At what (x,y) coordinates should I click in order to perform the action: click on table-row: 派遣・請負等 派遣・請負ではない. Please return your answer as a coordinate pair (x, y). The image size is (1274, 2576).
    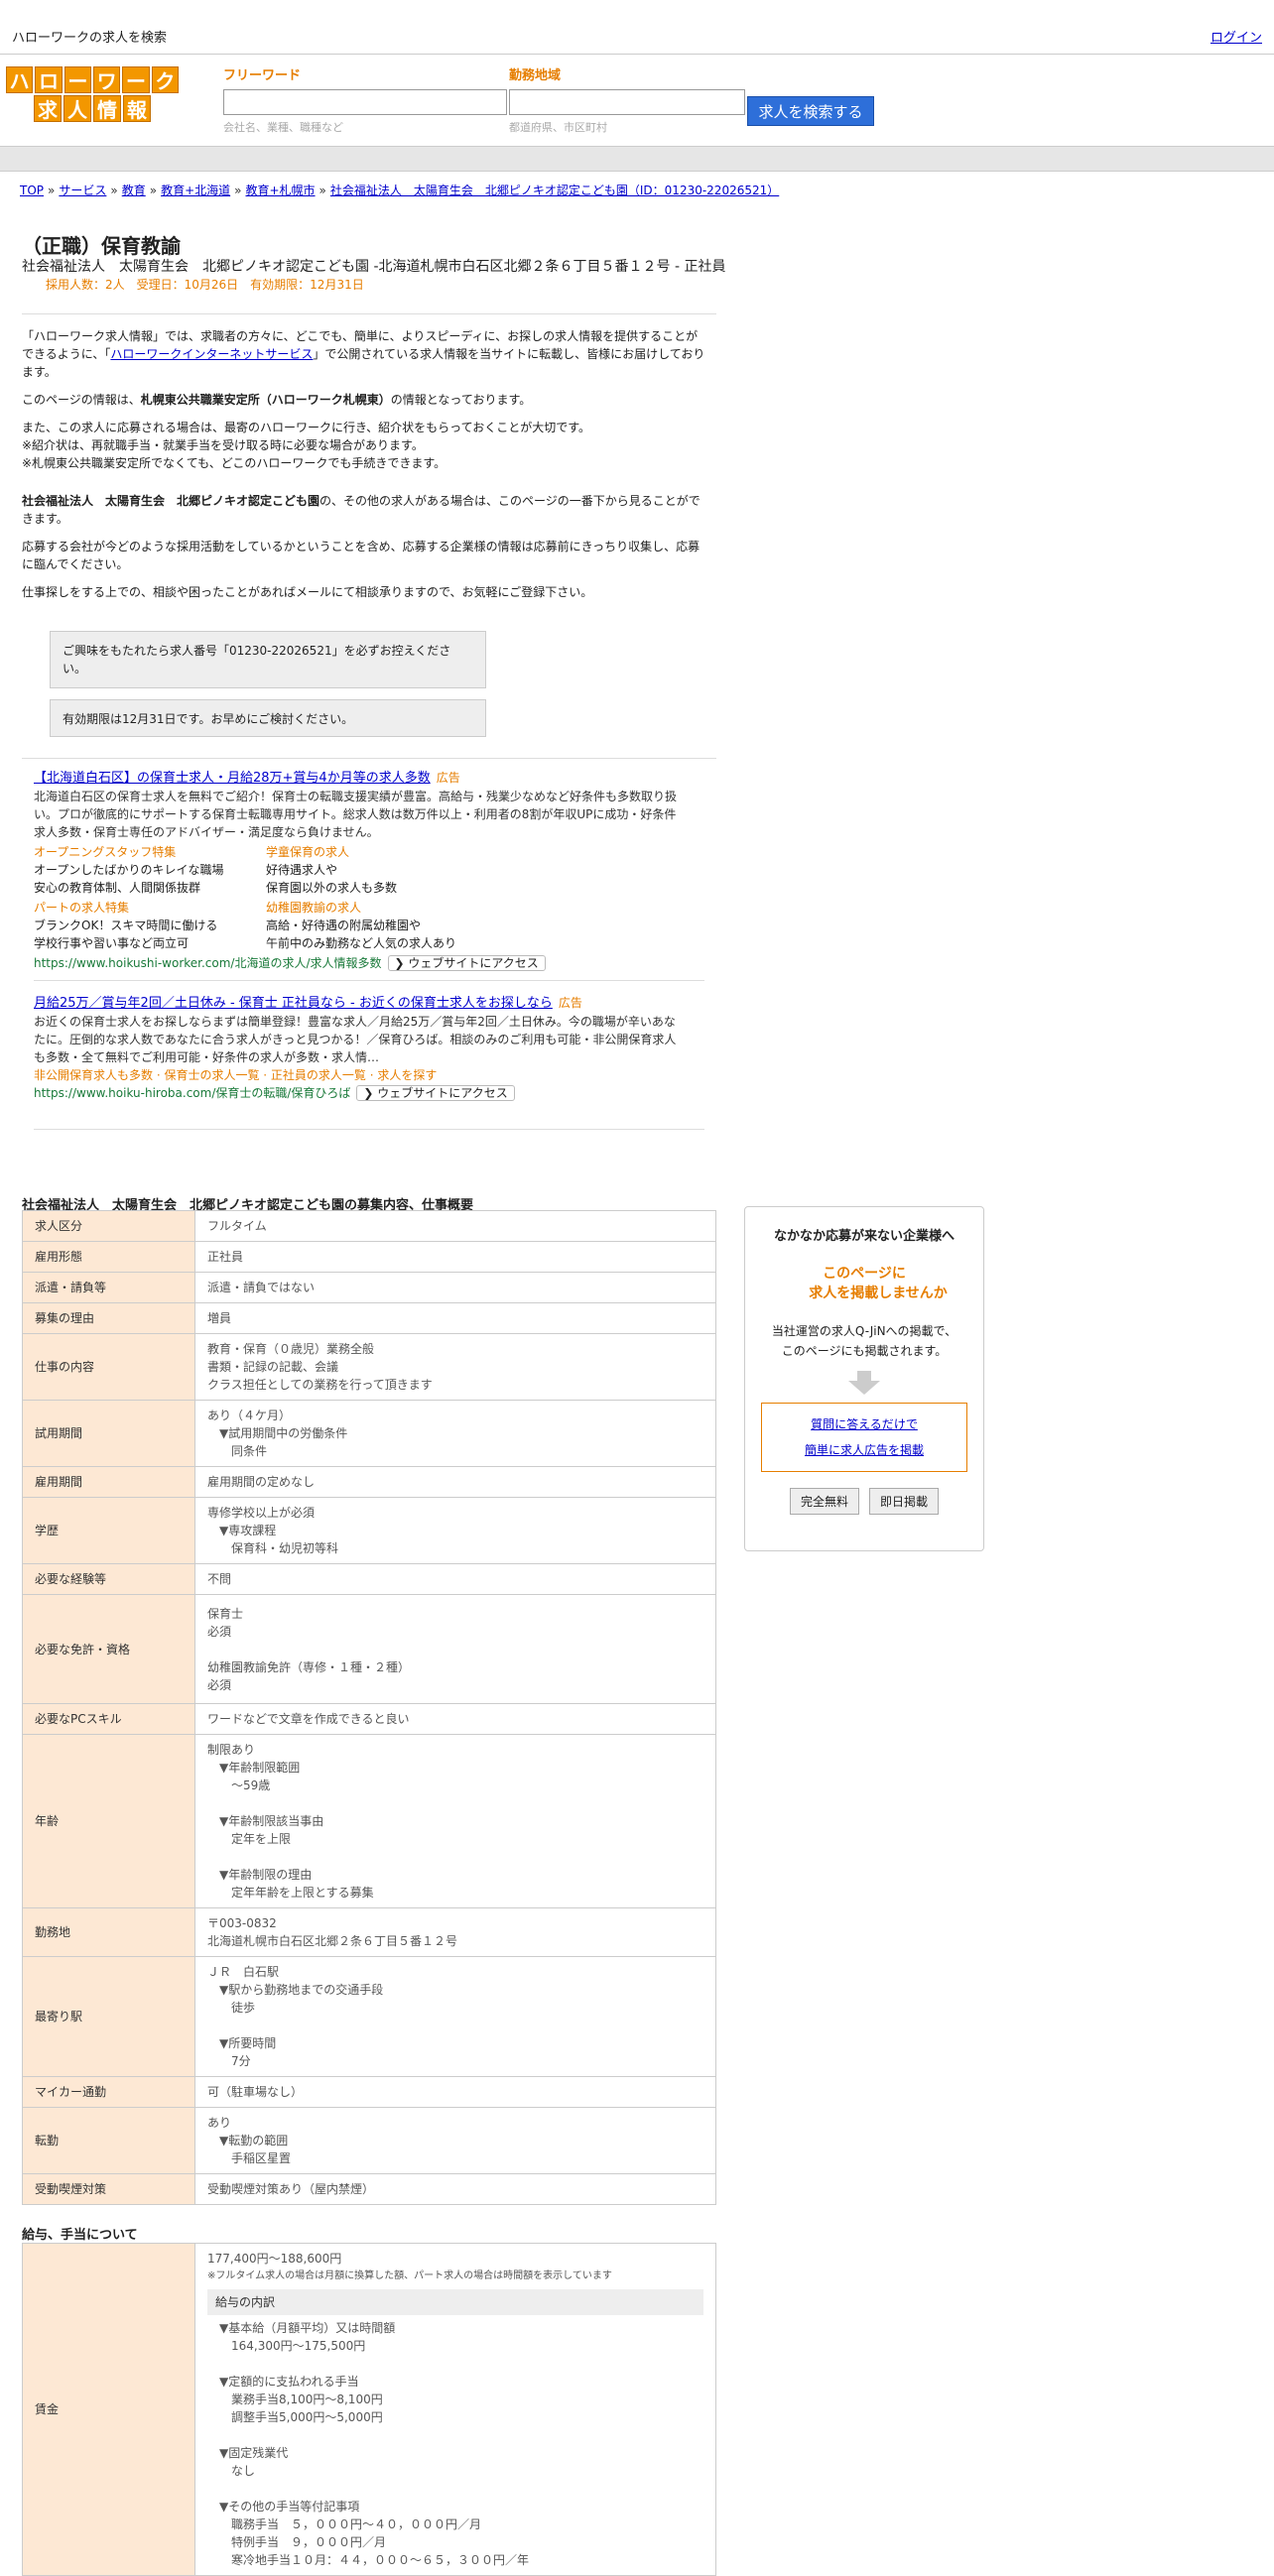
    Looking at the image, I should click on (369, 1287).